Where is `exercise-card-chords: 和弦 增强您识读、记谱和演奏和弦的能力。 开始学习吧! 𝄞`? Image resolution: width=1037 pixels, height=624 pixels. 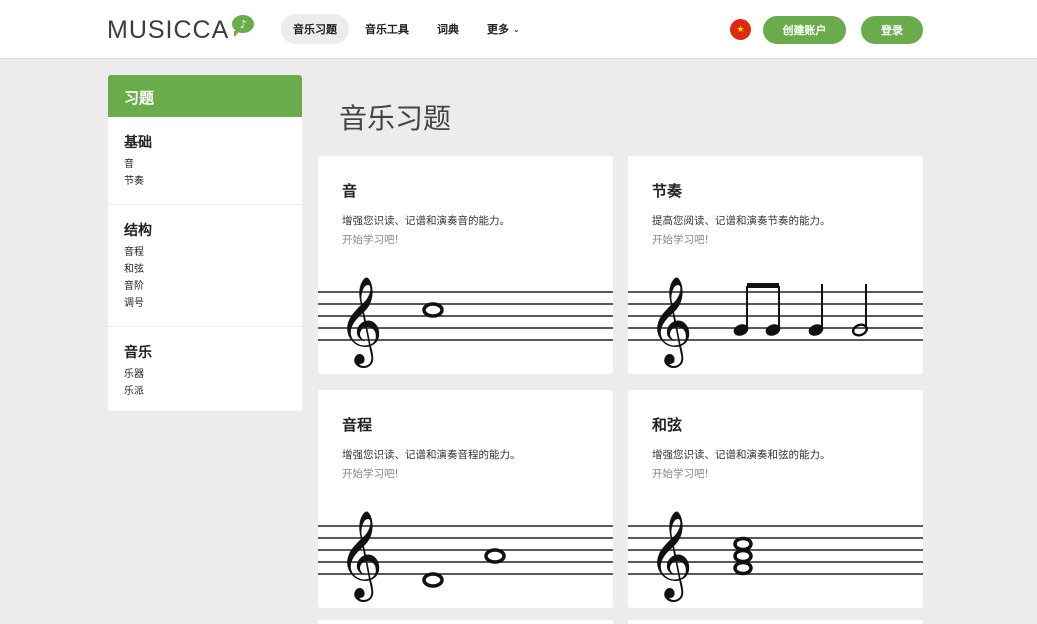 exercise-card-chords: 和弦 增强您识读、记谱和演奏和弦的能力。 开始学习吧! 𝄞 is located at coordinates (775, 499).